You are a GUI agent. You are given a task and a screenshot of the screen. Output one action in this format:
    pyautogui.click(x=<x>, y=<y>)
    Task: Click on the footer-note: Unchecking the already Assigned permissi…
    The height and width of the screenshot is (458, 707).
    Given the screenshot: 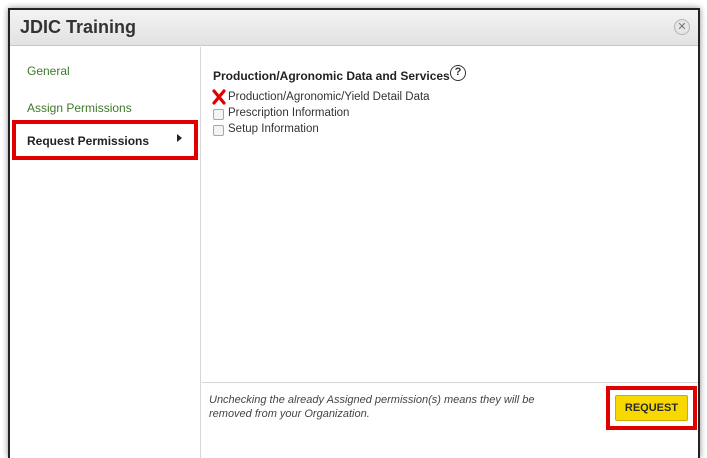 What is the action you would take?
    pyautogui.click(x=372, y=407)
    